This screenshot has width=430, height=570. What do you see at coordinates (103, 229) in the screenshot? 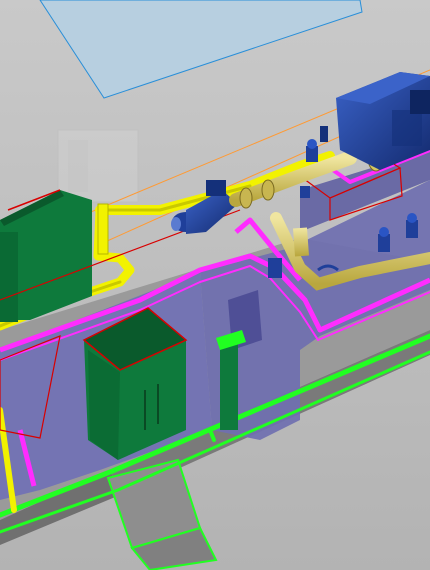
I see `yellow-riser` at bounding box center [103, 229].